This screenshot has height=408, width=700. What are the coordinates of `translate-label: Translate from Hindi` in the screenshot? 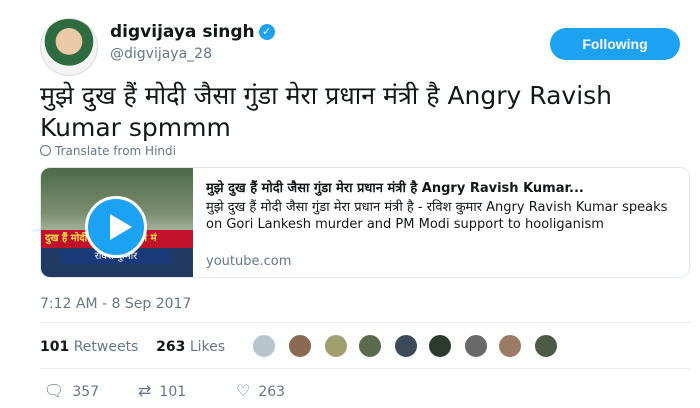 It's located at (115, 151).